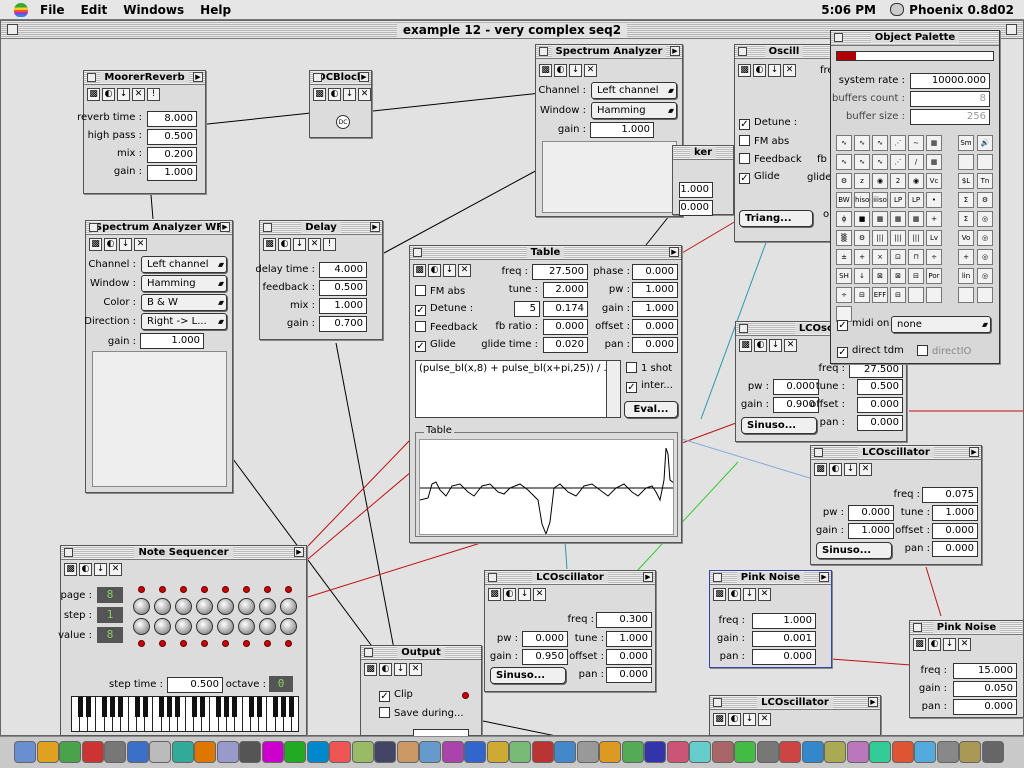 The height and width of the screenshot is (768, 1024). I want to click on palette-module-icon: ▦, so click(934, 162).